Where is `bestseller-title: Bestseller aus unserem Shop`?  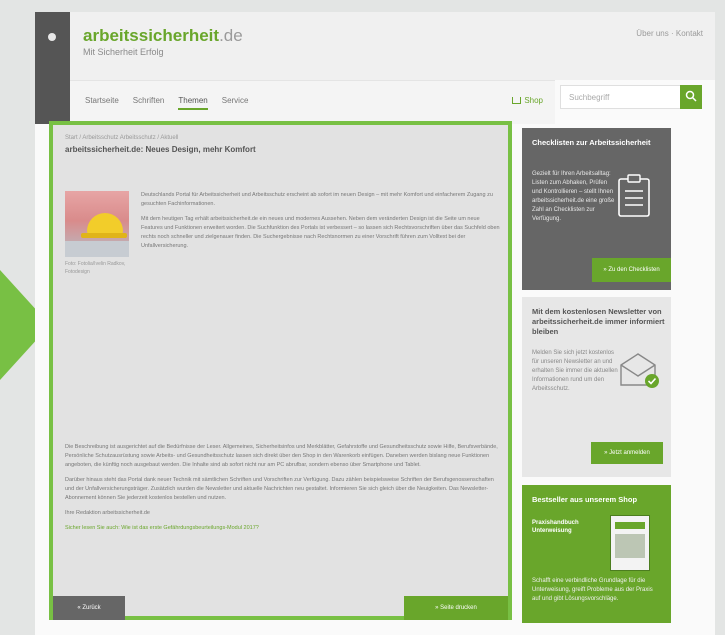
bestseller-title: Bestseller aus unserem Shop is located at coordinates (585, 499).